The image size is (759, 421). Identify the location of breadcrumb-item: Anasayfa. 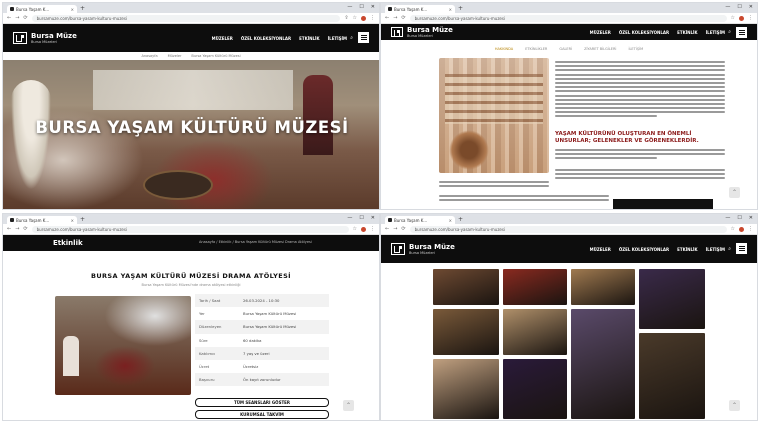
(149, 56).